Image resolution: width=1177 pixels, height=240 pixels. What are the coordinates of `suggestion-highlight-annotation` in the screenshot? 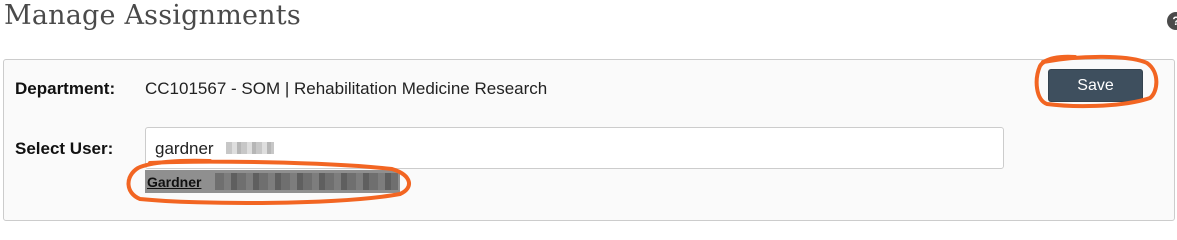 It's located at (268, 182).